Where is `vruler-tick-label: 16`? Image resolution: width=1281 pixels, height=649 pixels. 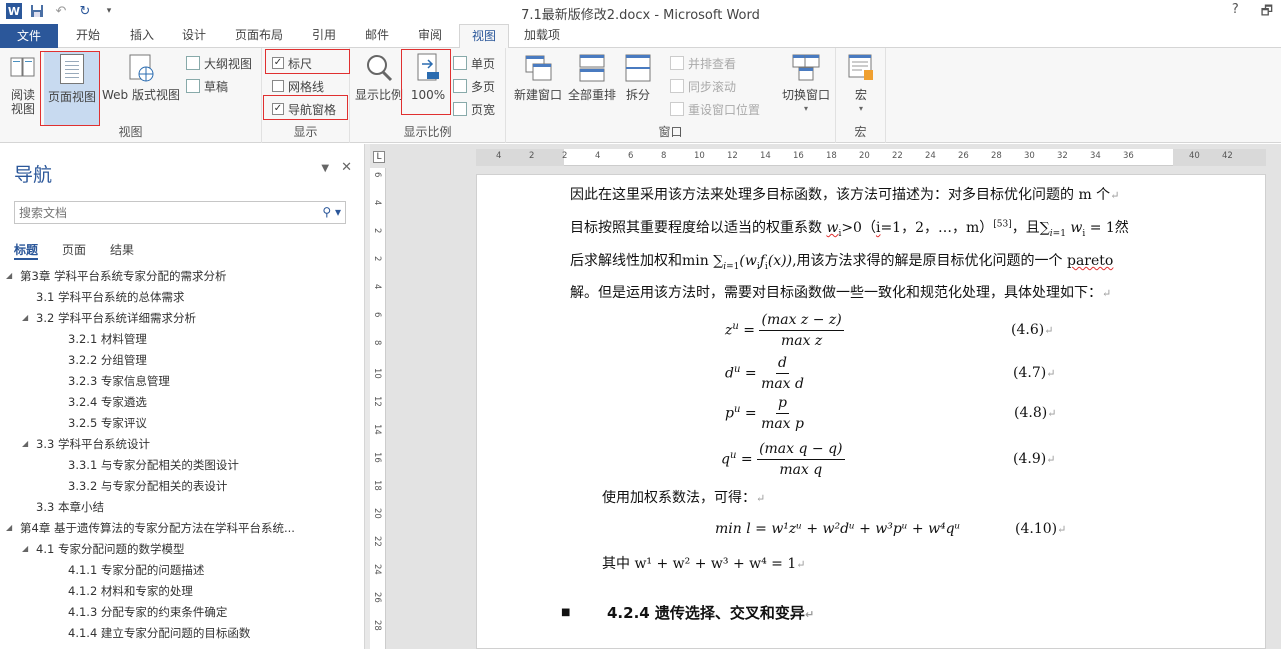
vruler-tick-label: 16 is located at coordinates (377, 457).